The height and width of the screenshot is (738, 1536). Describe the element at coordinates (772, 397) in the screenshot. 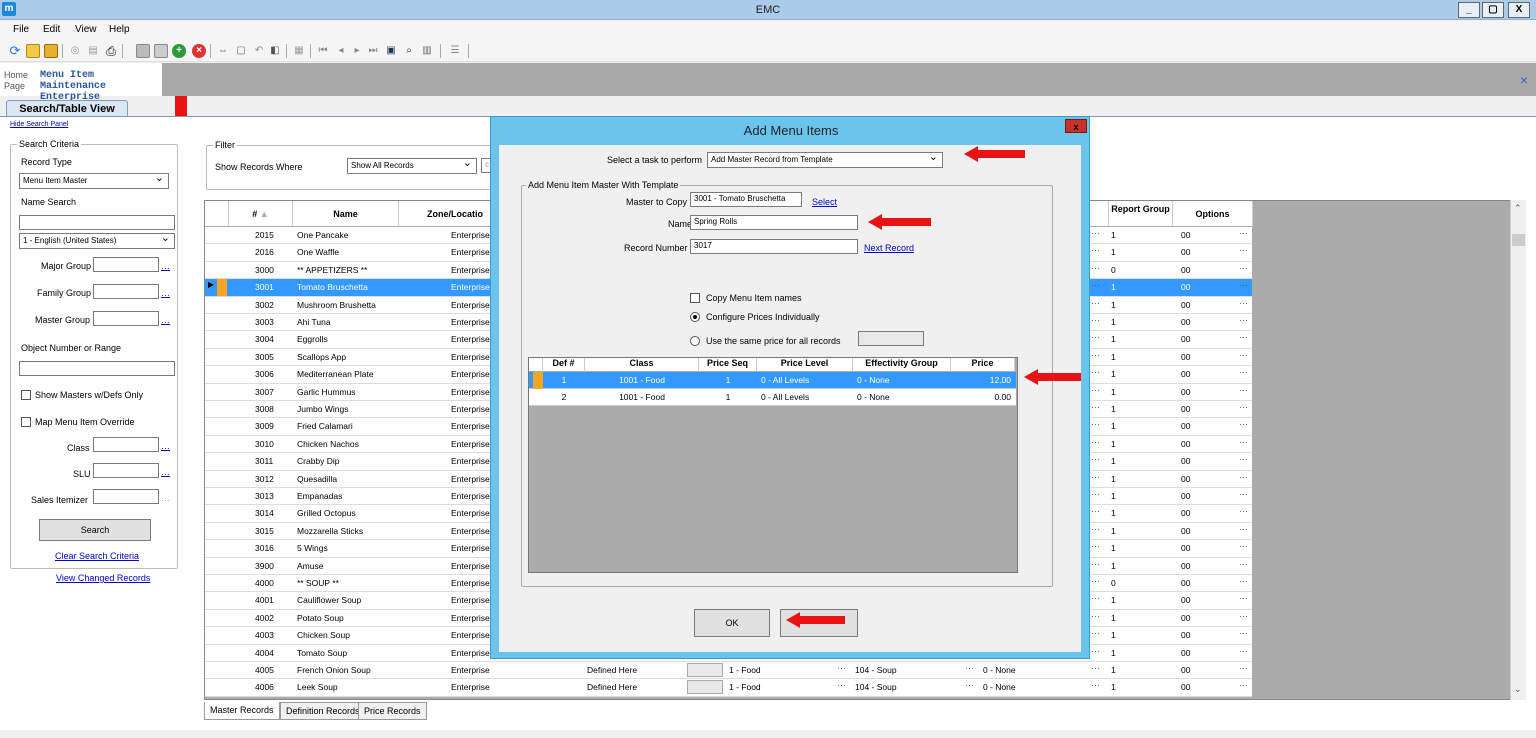

I see `price-row: 2 1001 - Food 1 0 - All Levels 0 - None 0.00` at that location.